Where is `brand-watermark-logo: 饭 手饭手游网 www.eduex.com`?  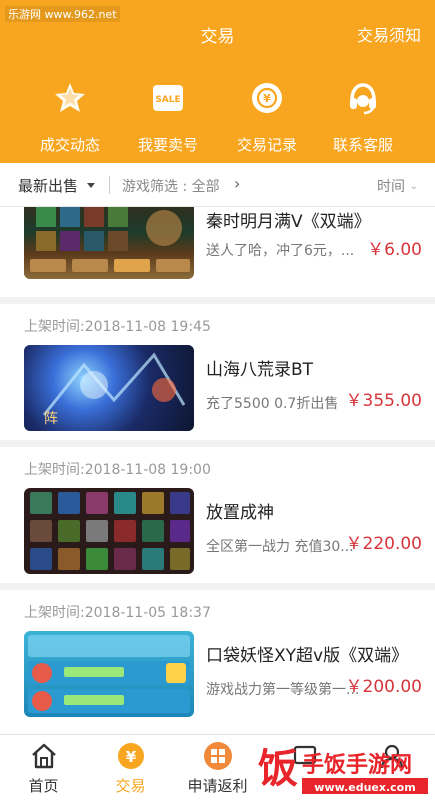 brand-watermark-logo: 饭 手饭手游网 www.eduex.com is located at coordinates (343, 770).